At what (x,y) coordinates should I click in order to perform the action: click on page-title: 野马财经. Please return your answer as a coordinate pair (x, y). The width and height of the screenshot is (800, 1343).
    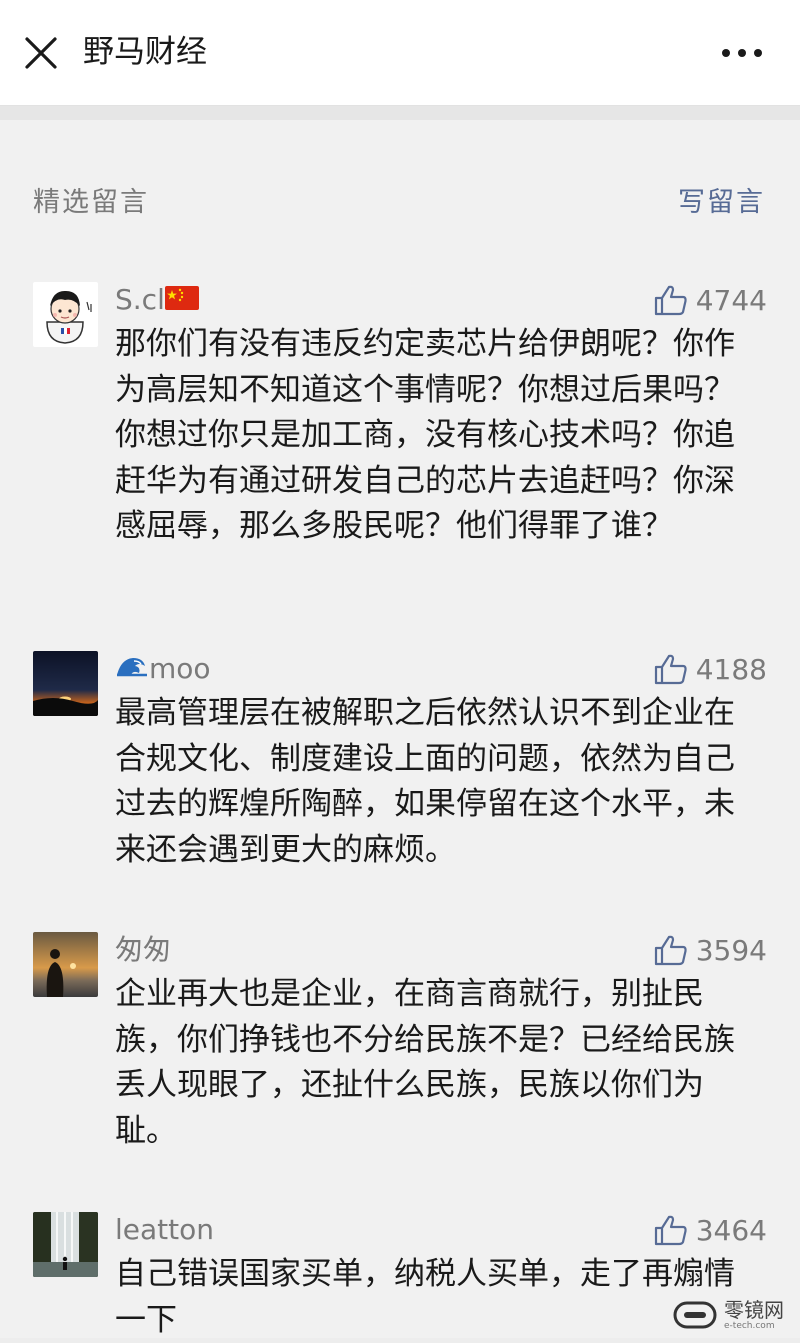
    Looking at the image, I should click on (145, 52).